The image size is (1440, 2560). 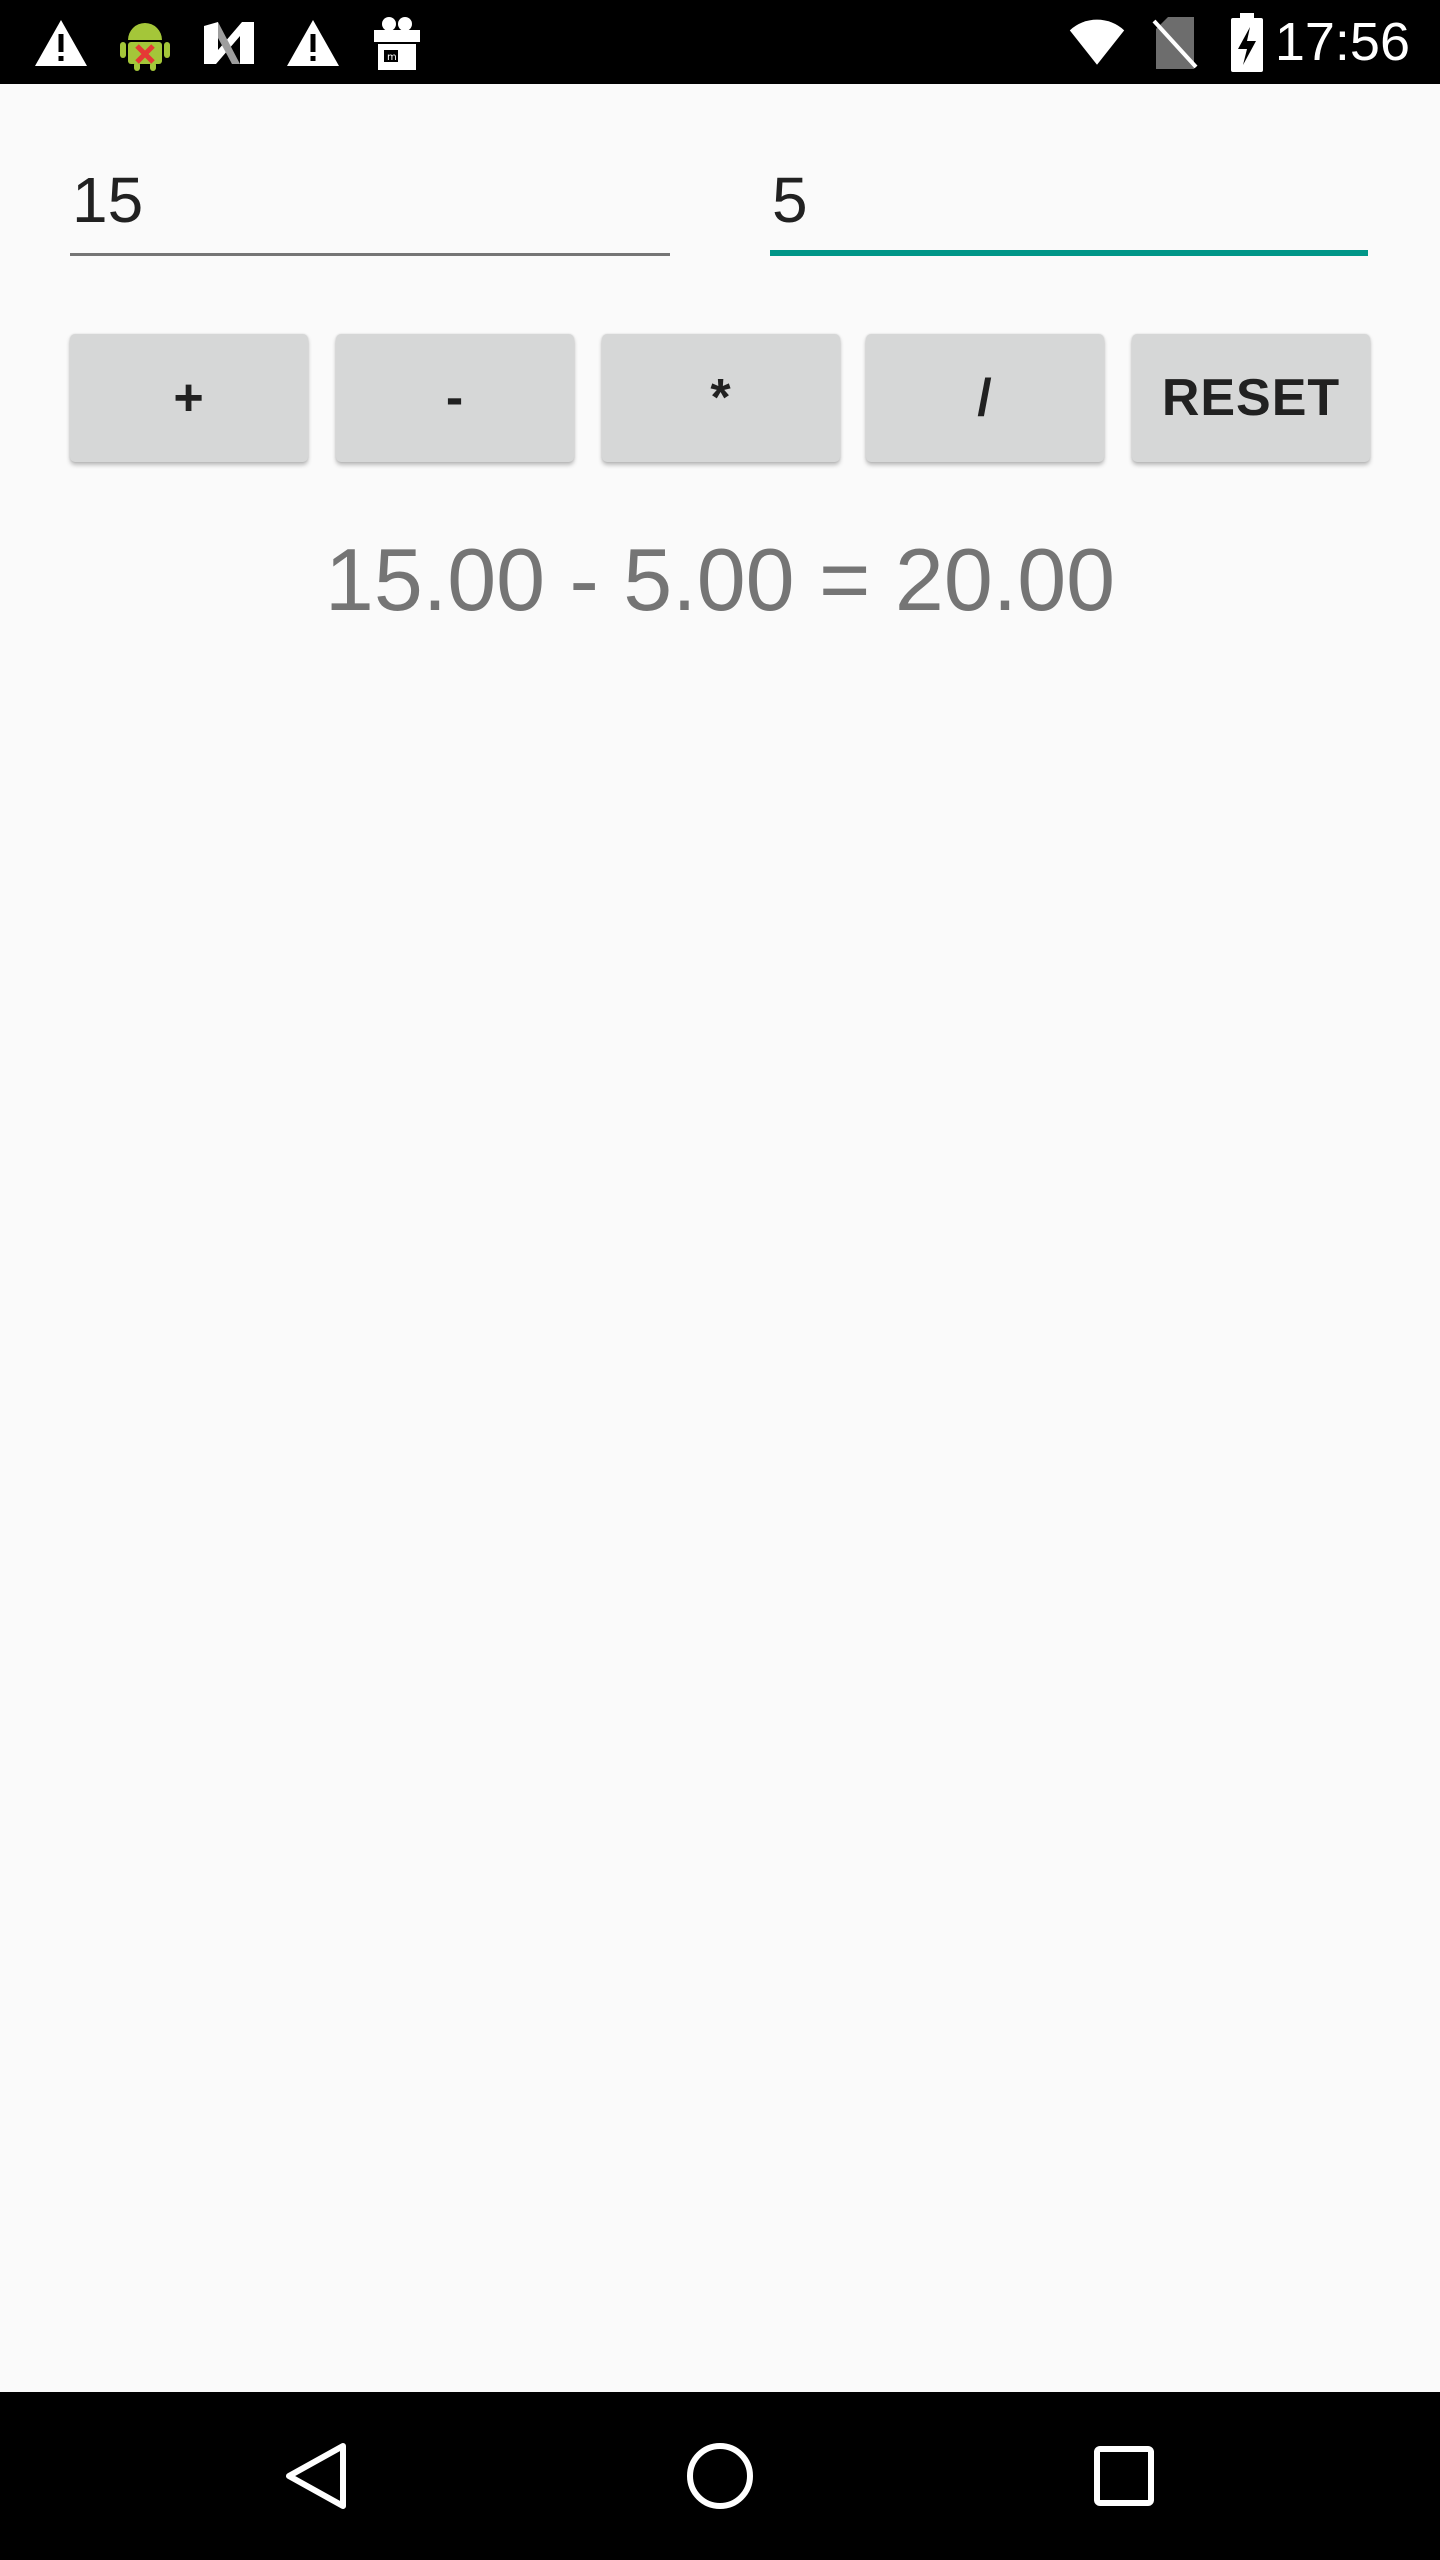 What do you see at coordinates (397, 43) in the screenshot?
I see `gift-box-icon: m` at bounding box center [397, 43].